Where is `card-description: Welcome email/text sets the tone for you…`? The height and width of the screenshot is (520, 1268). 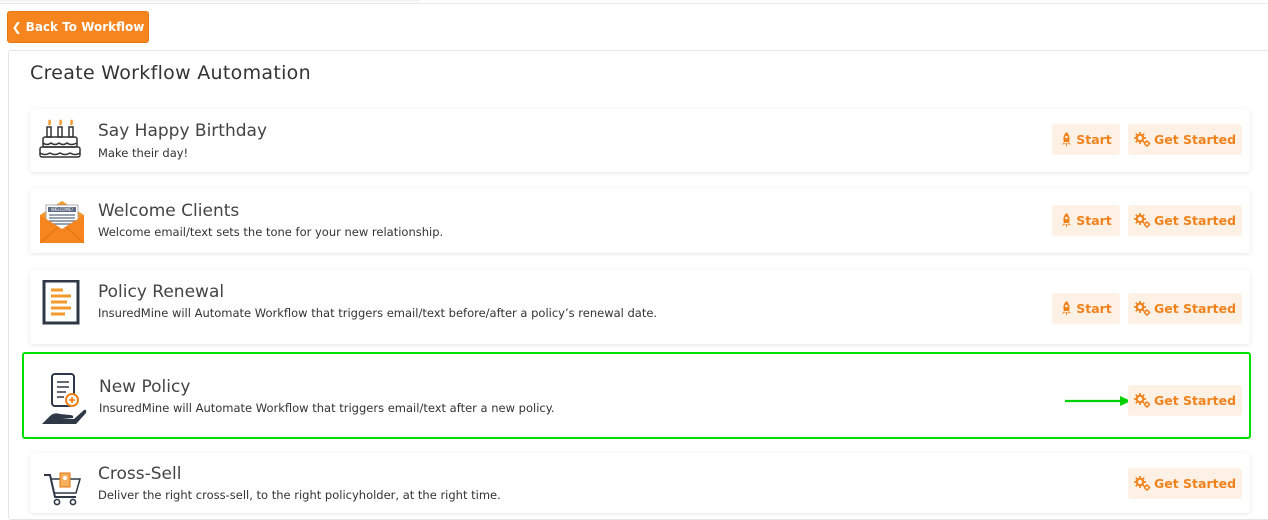
card-description: Welcome email/text sets the tone for you… is located at coordinates (271, 232).